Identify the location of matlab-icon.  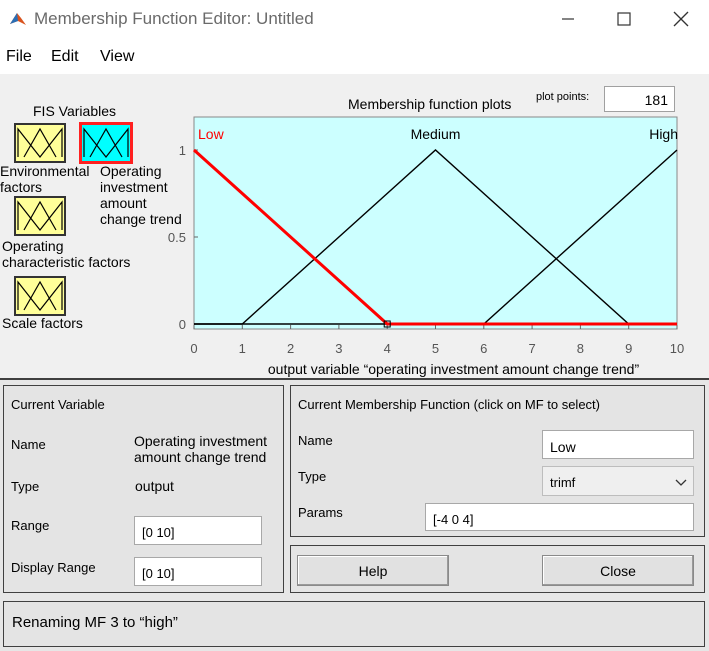
(18, 19).